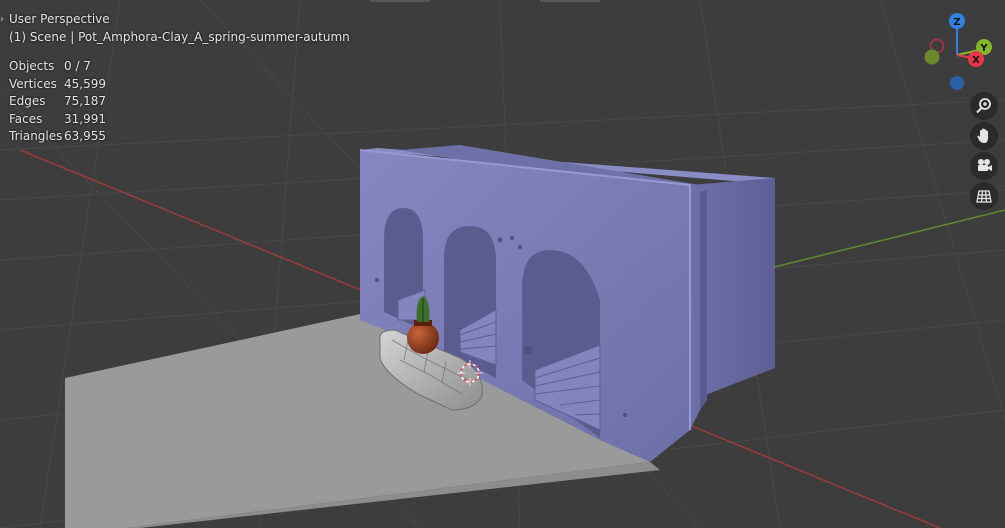 This screenshot has height=528, width=1005. I want to click on x-axis-handle: X, so click(976, 59).